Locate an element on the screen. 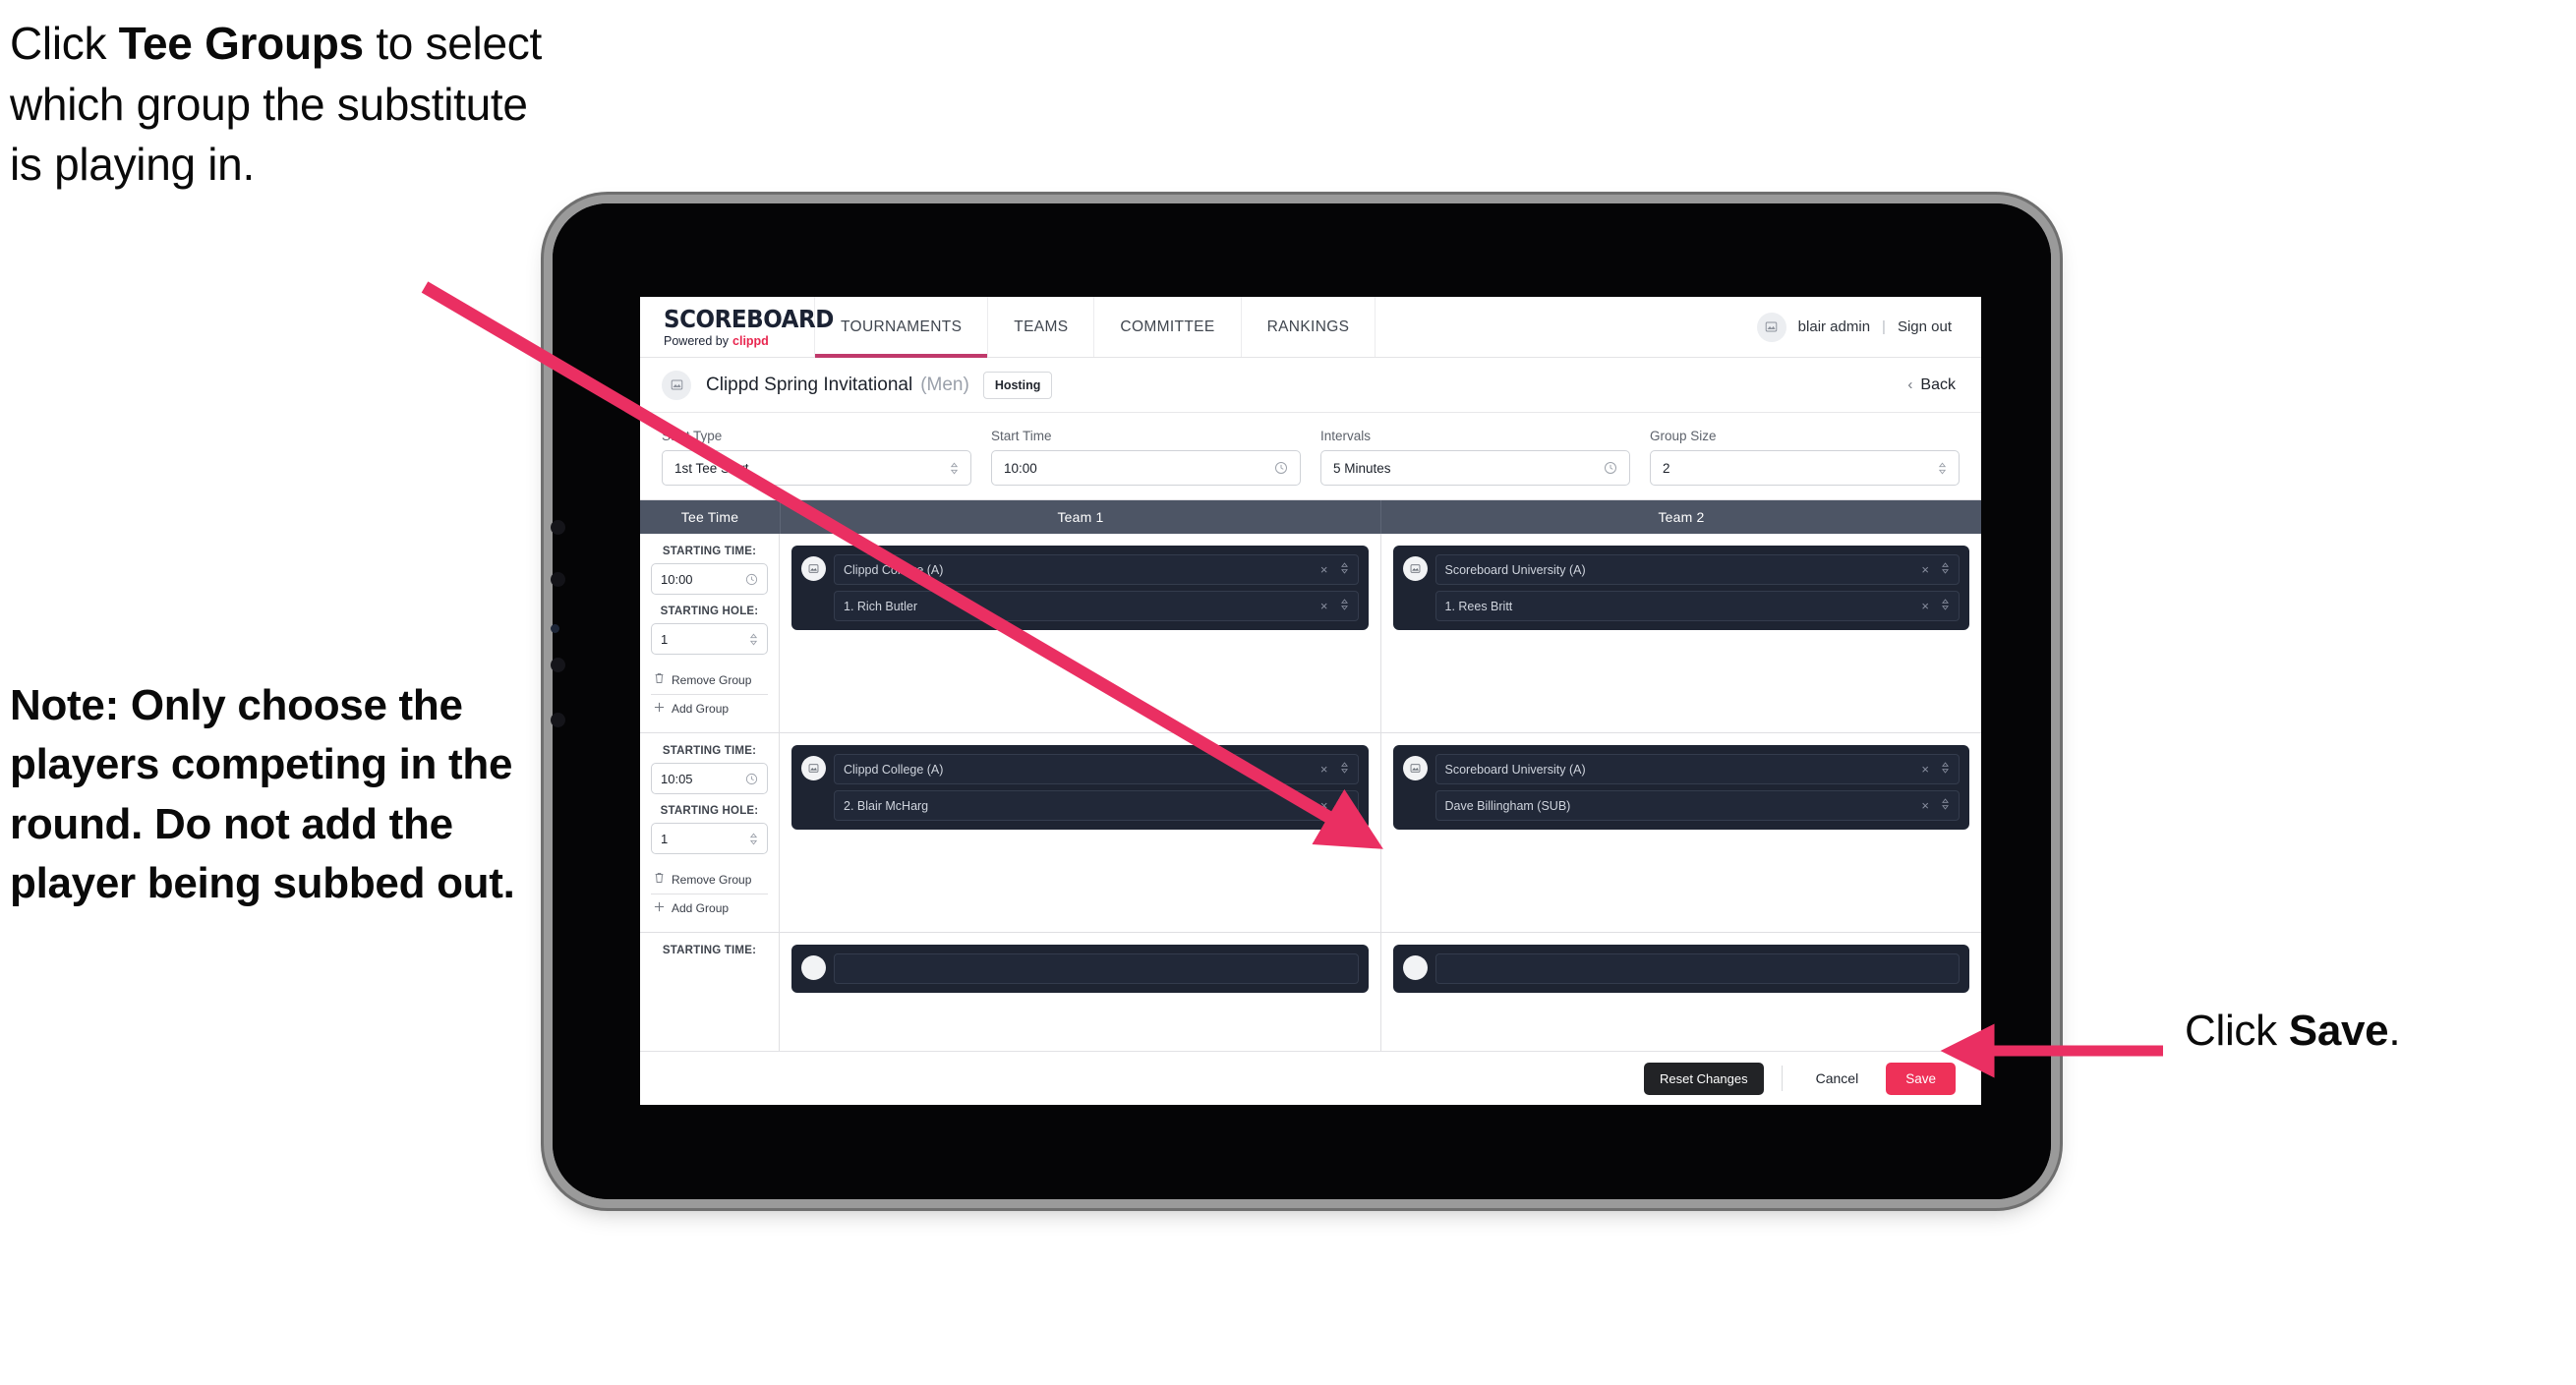  tab-rankings: RANKINGS is located at coordinates (1309, 327).